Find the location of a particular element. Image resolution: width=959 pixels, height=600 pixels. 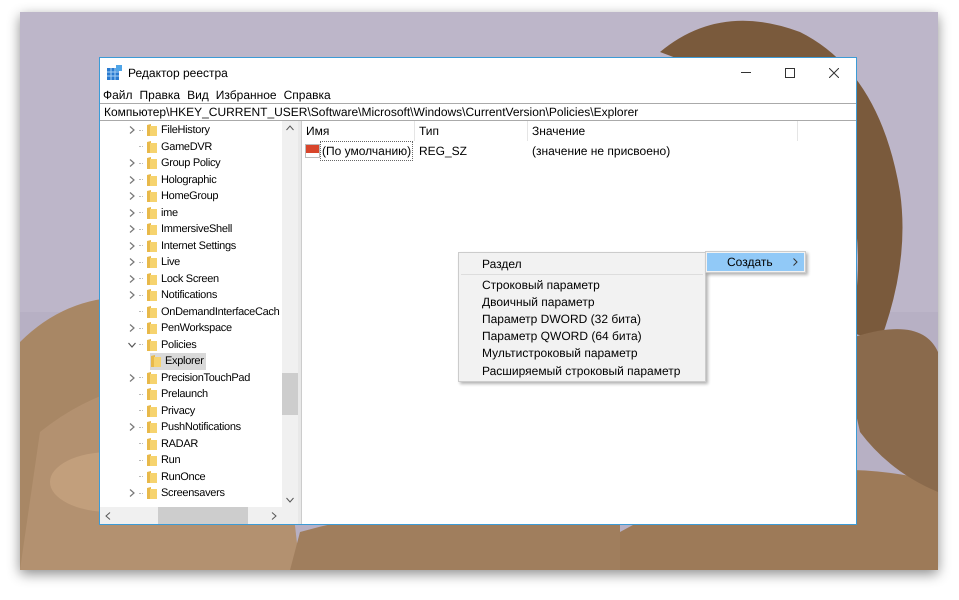

menu-item: Справка is located at coordinates (307, 95).